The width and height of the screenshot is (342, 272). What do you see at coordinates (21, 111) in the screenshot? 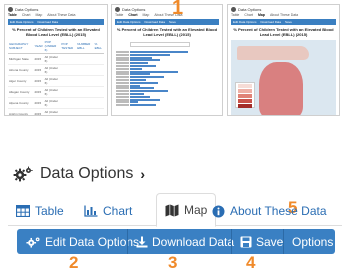
I see `mini-table-cell: Antrim County` at bounding box center [21, 111].